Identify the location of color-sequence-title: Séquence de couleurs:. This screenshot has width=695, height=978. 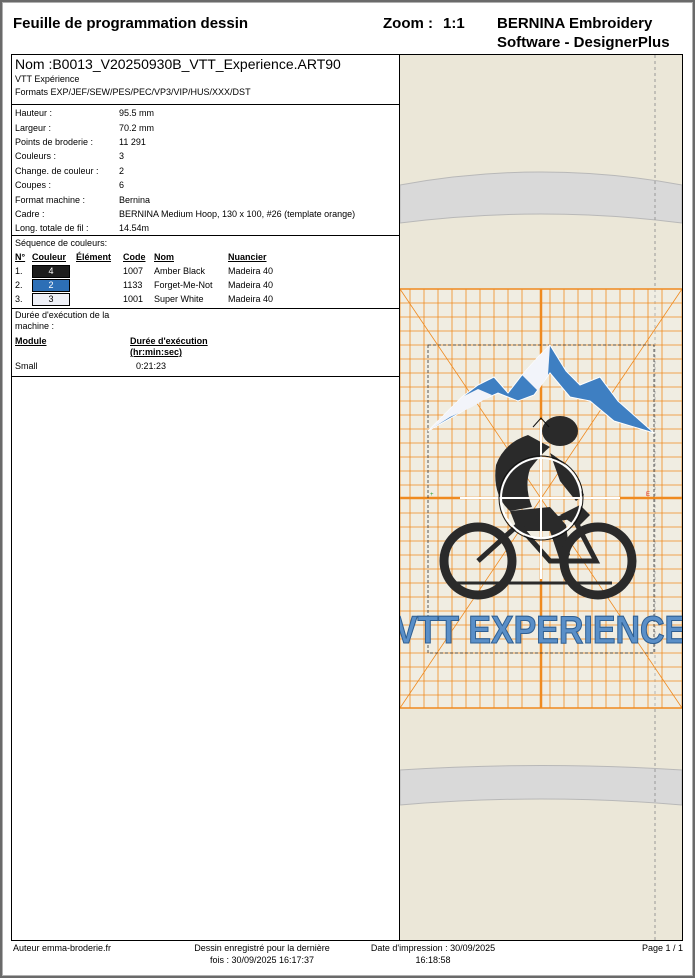
(61, 243).